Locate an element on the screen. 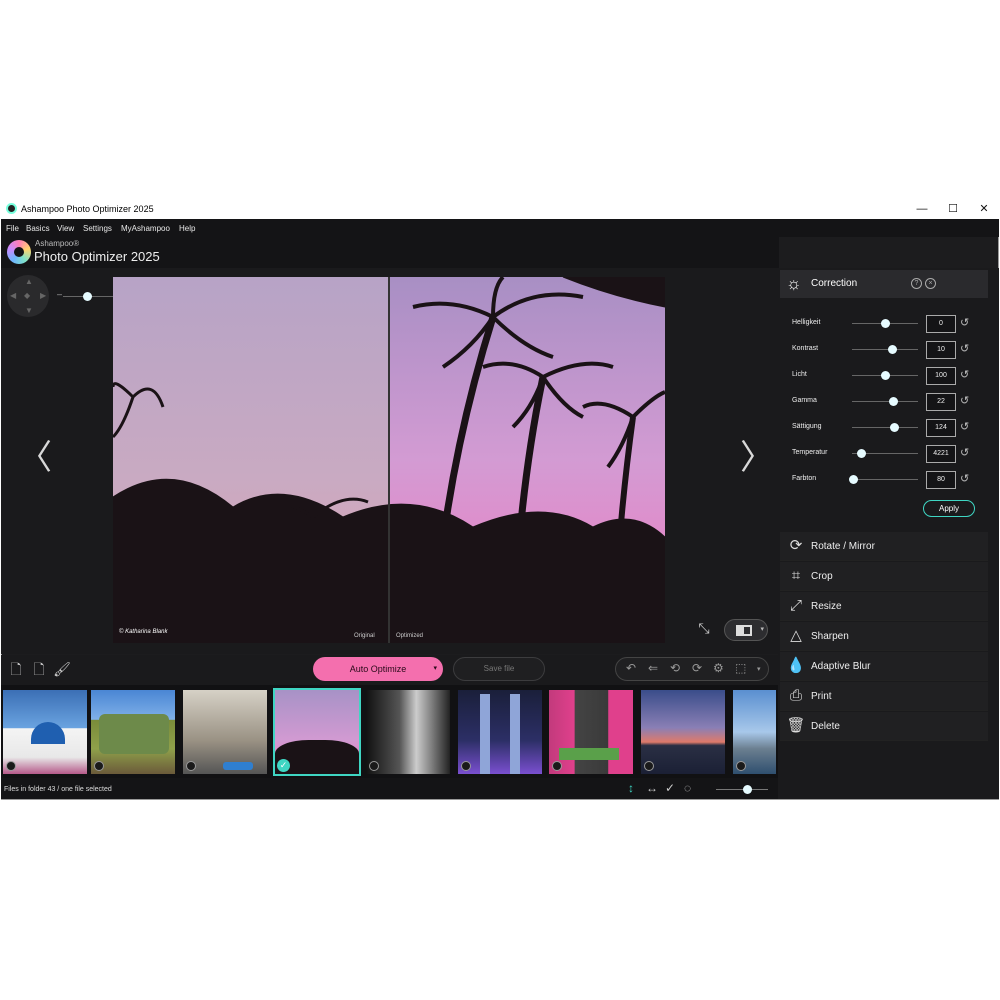 This screenshot has height=1000, width=1000. correction-value-field: 80 is located at coordinates (941, 480).